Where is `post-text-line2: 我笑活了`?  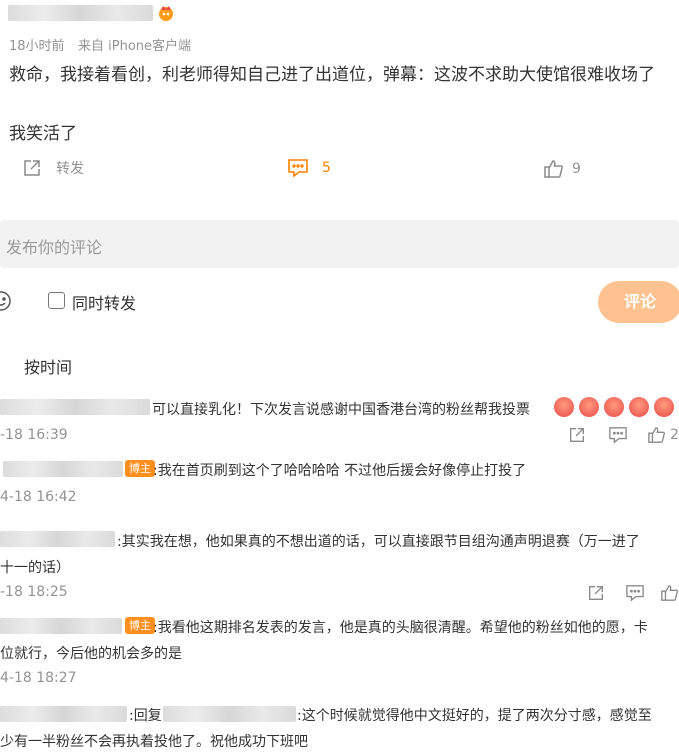 post-text-line2: 我笑活了 is located at coordinates (43, 134).